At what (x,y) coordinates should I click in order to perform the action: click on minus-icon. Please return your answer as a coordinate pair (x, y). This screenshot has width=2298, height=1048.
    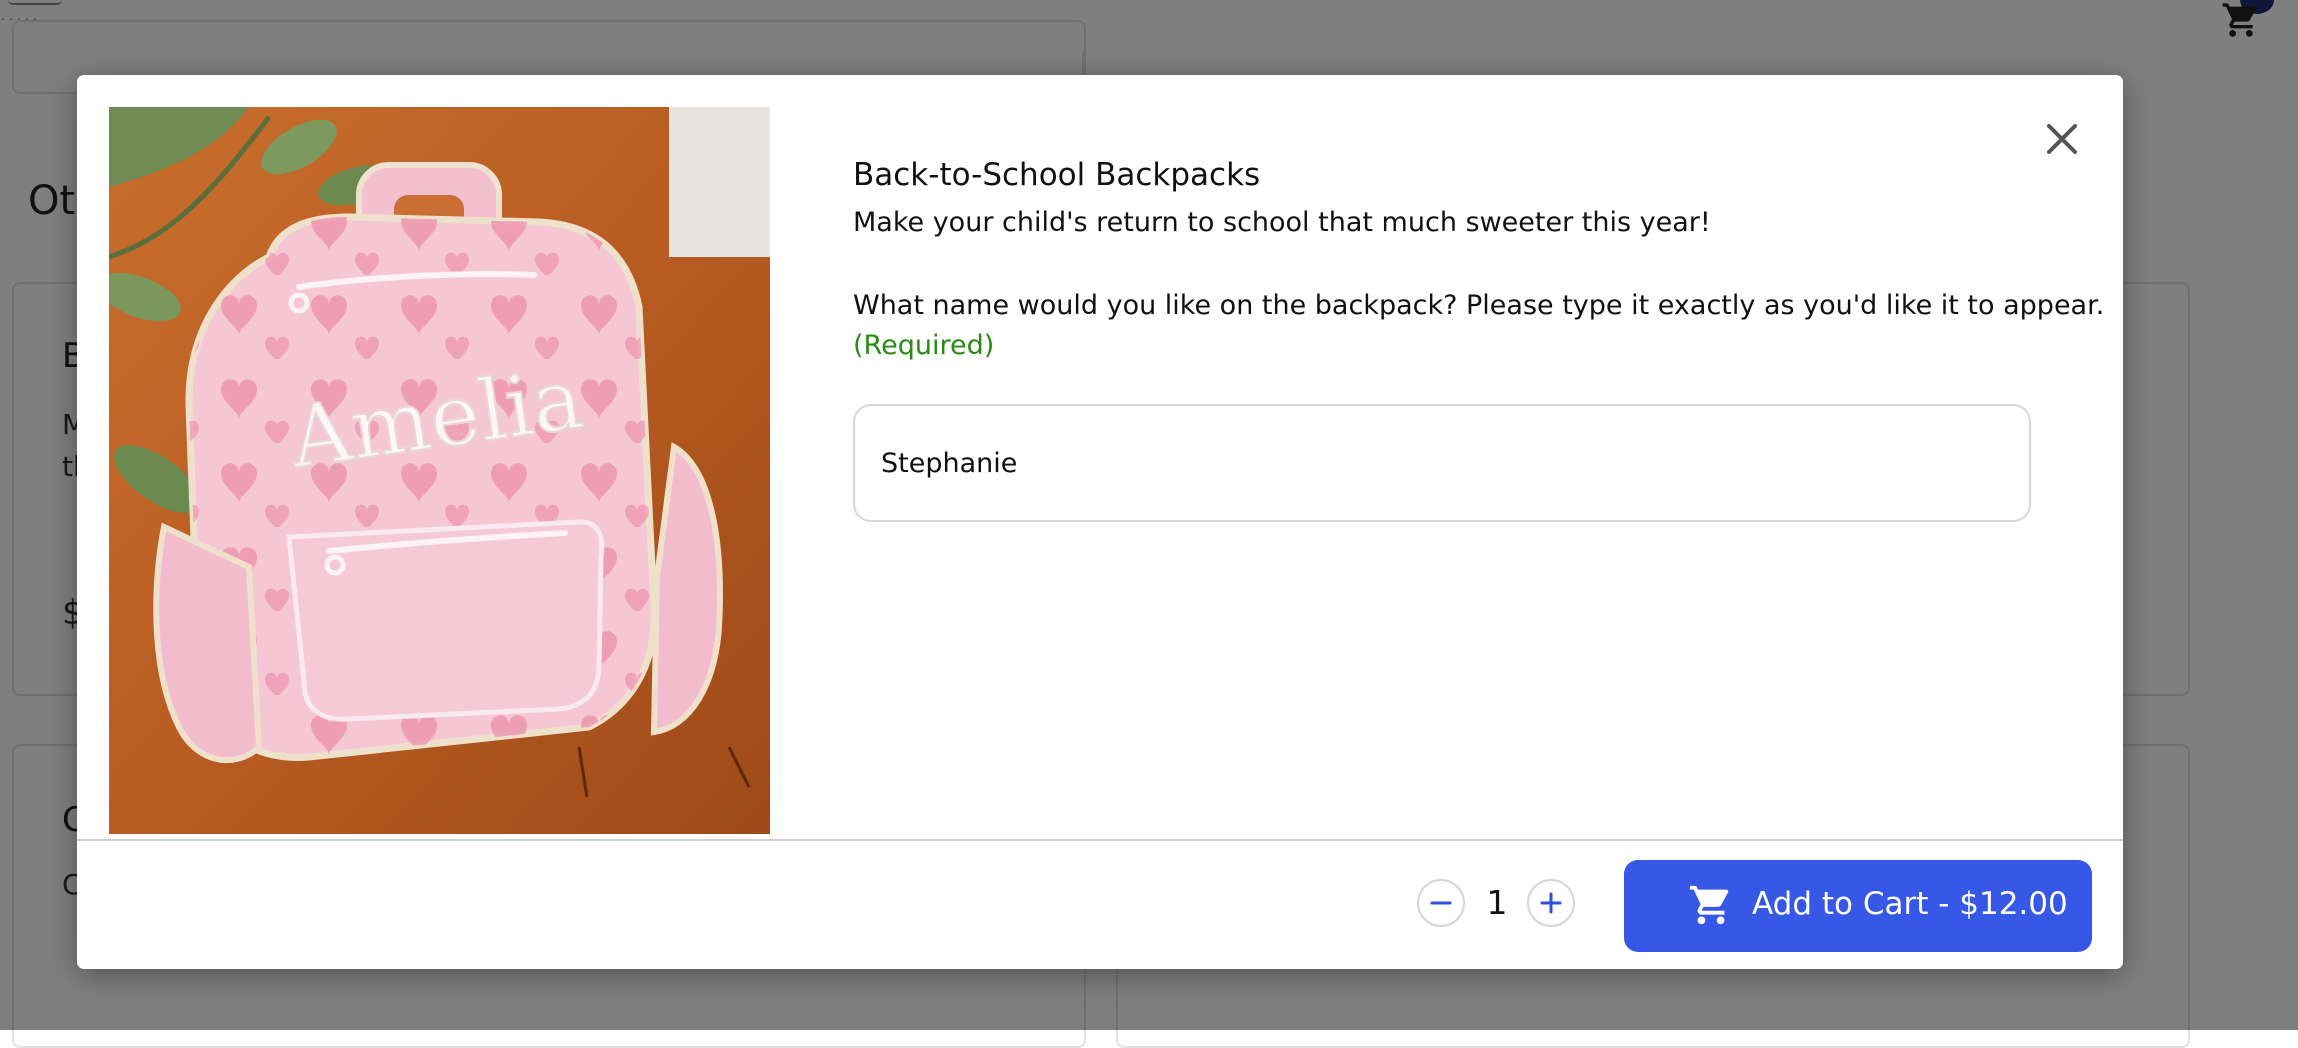
    Looking at the image, I should click on (1441, 903).